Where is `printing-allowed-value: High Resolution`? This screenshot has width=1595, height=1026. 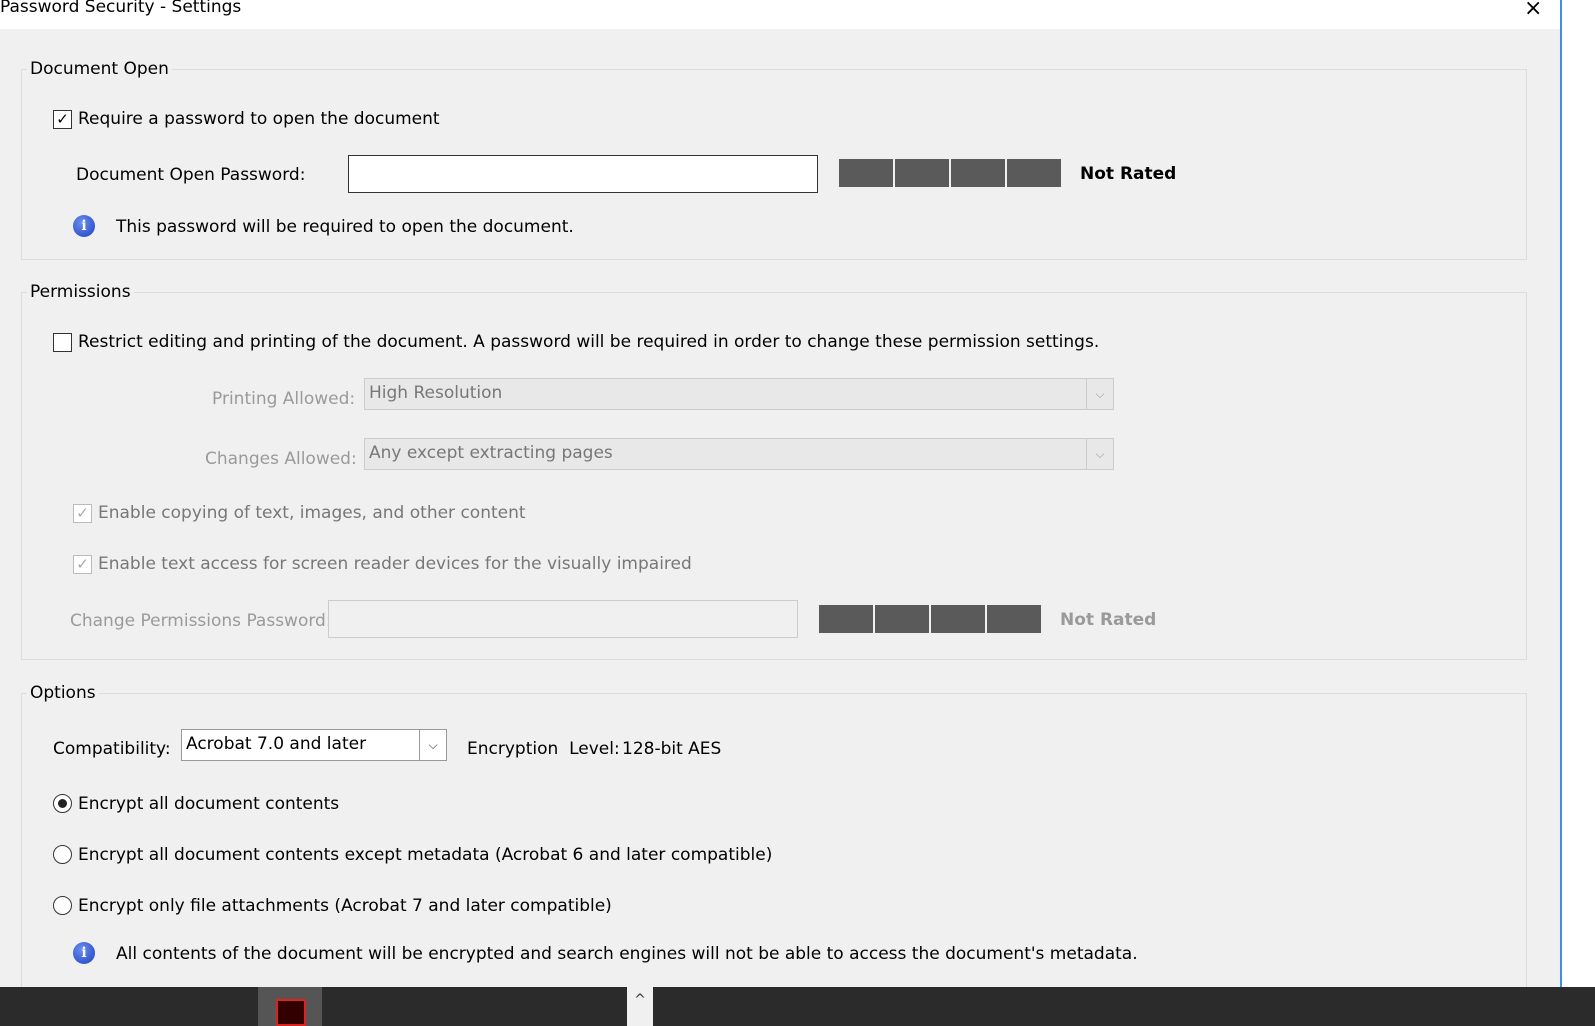
printing-allowed-value: High Resolution is located at coordinates (436, 393).